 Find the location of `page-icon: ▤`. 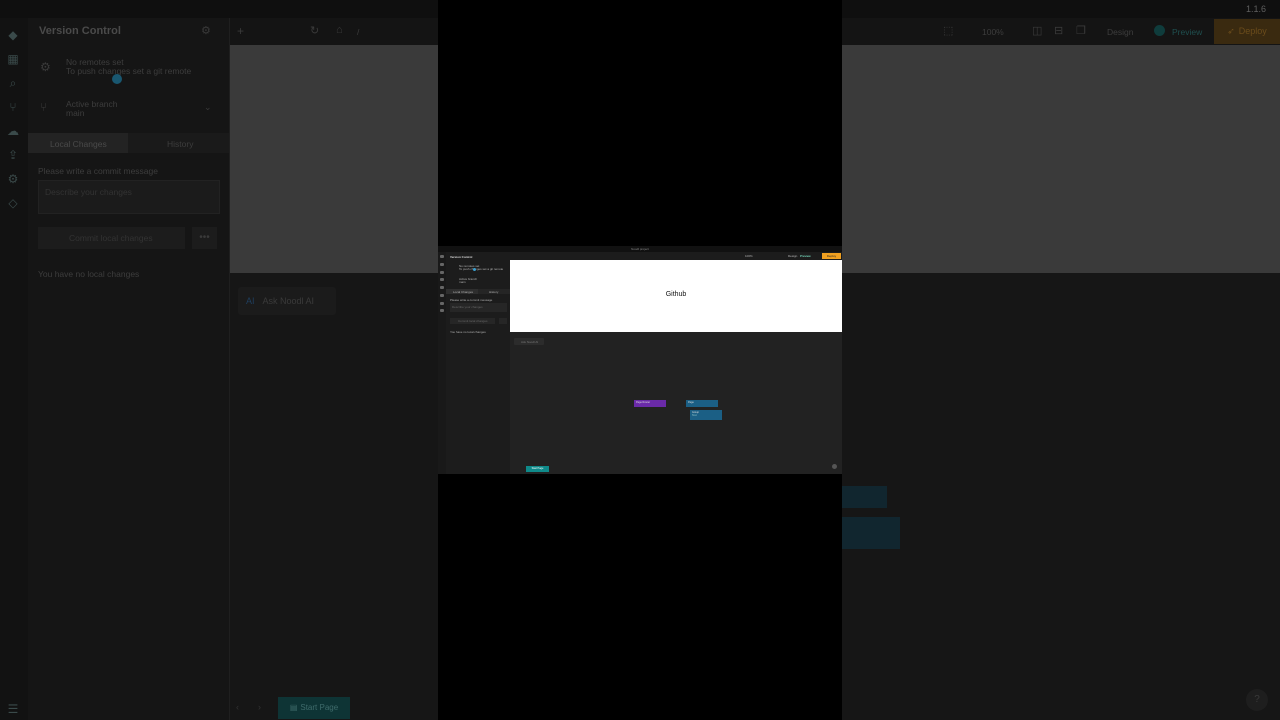

page-icon: ▤ is located at coordinates (293, 707).